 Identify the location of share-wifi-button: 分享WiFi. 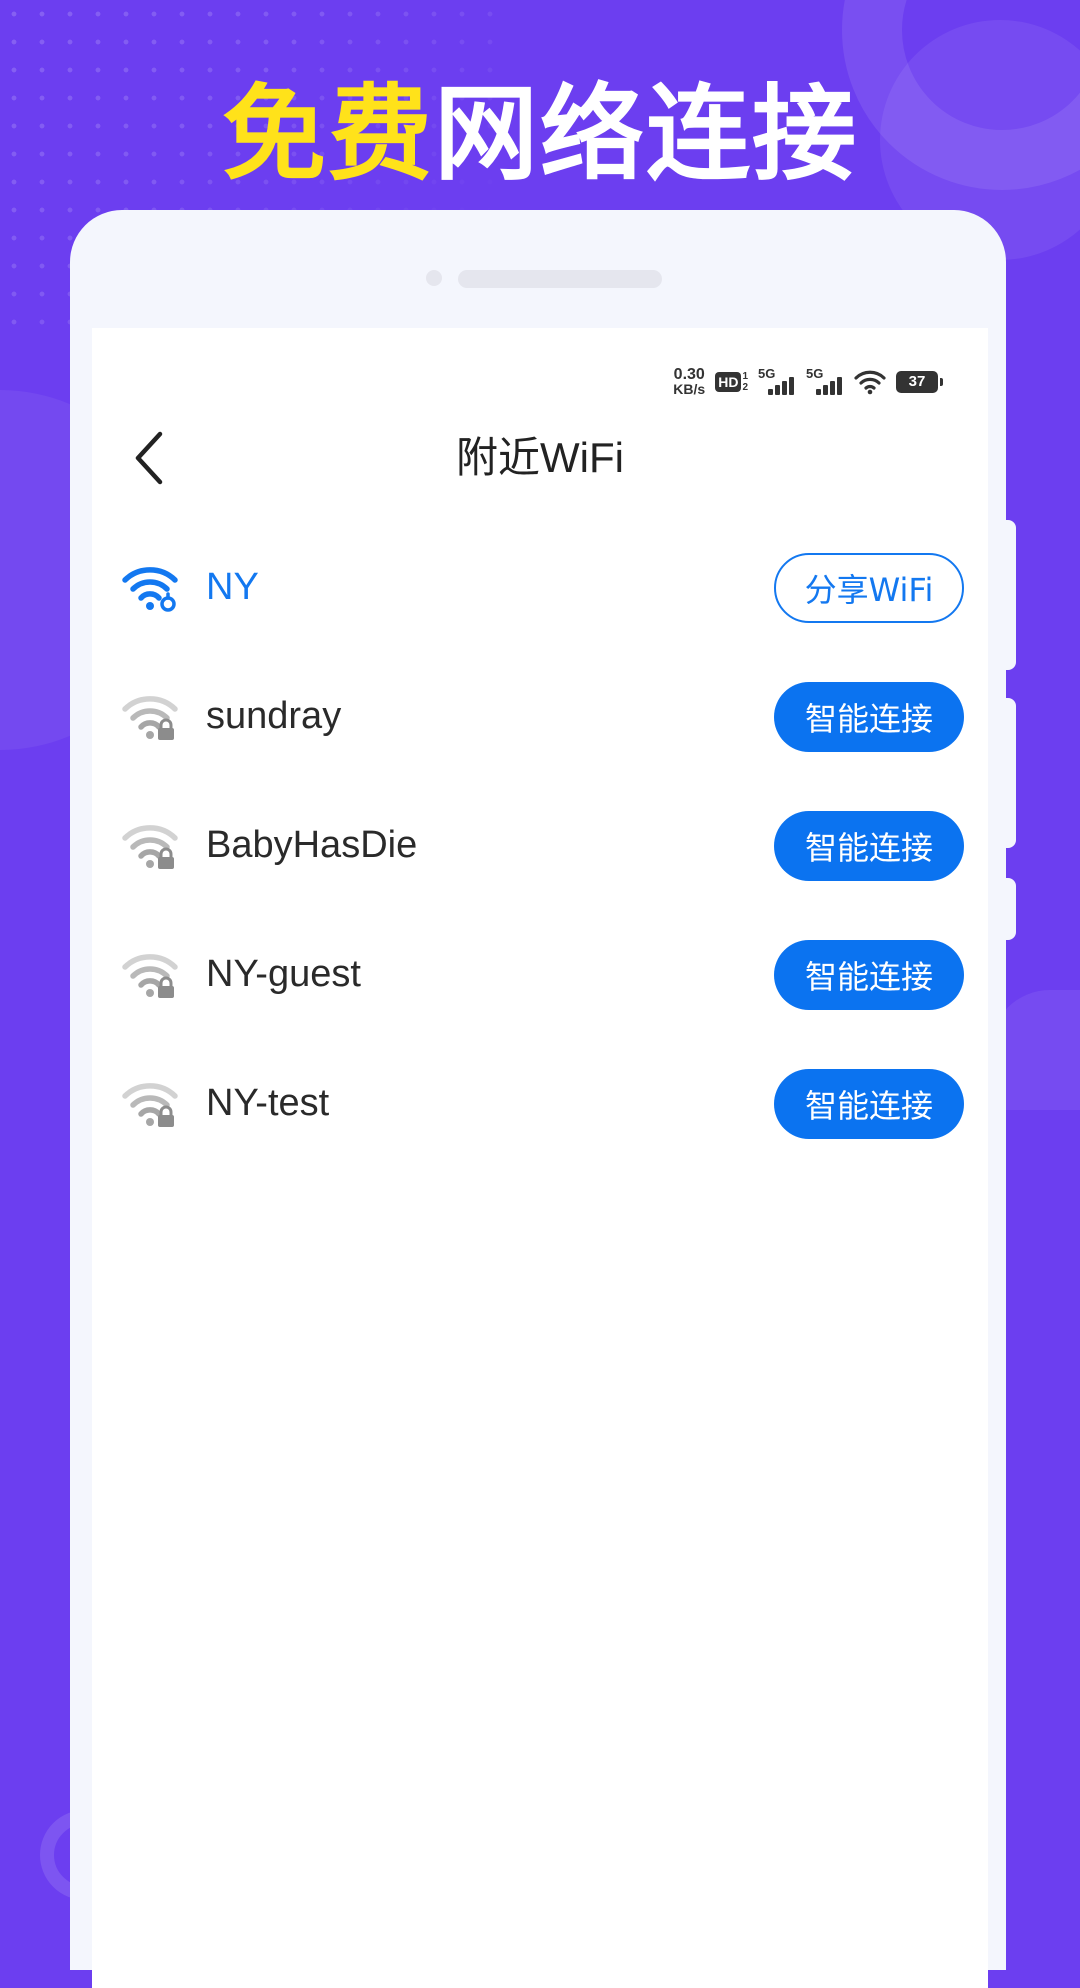
(869, 587).